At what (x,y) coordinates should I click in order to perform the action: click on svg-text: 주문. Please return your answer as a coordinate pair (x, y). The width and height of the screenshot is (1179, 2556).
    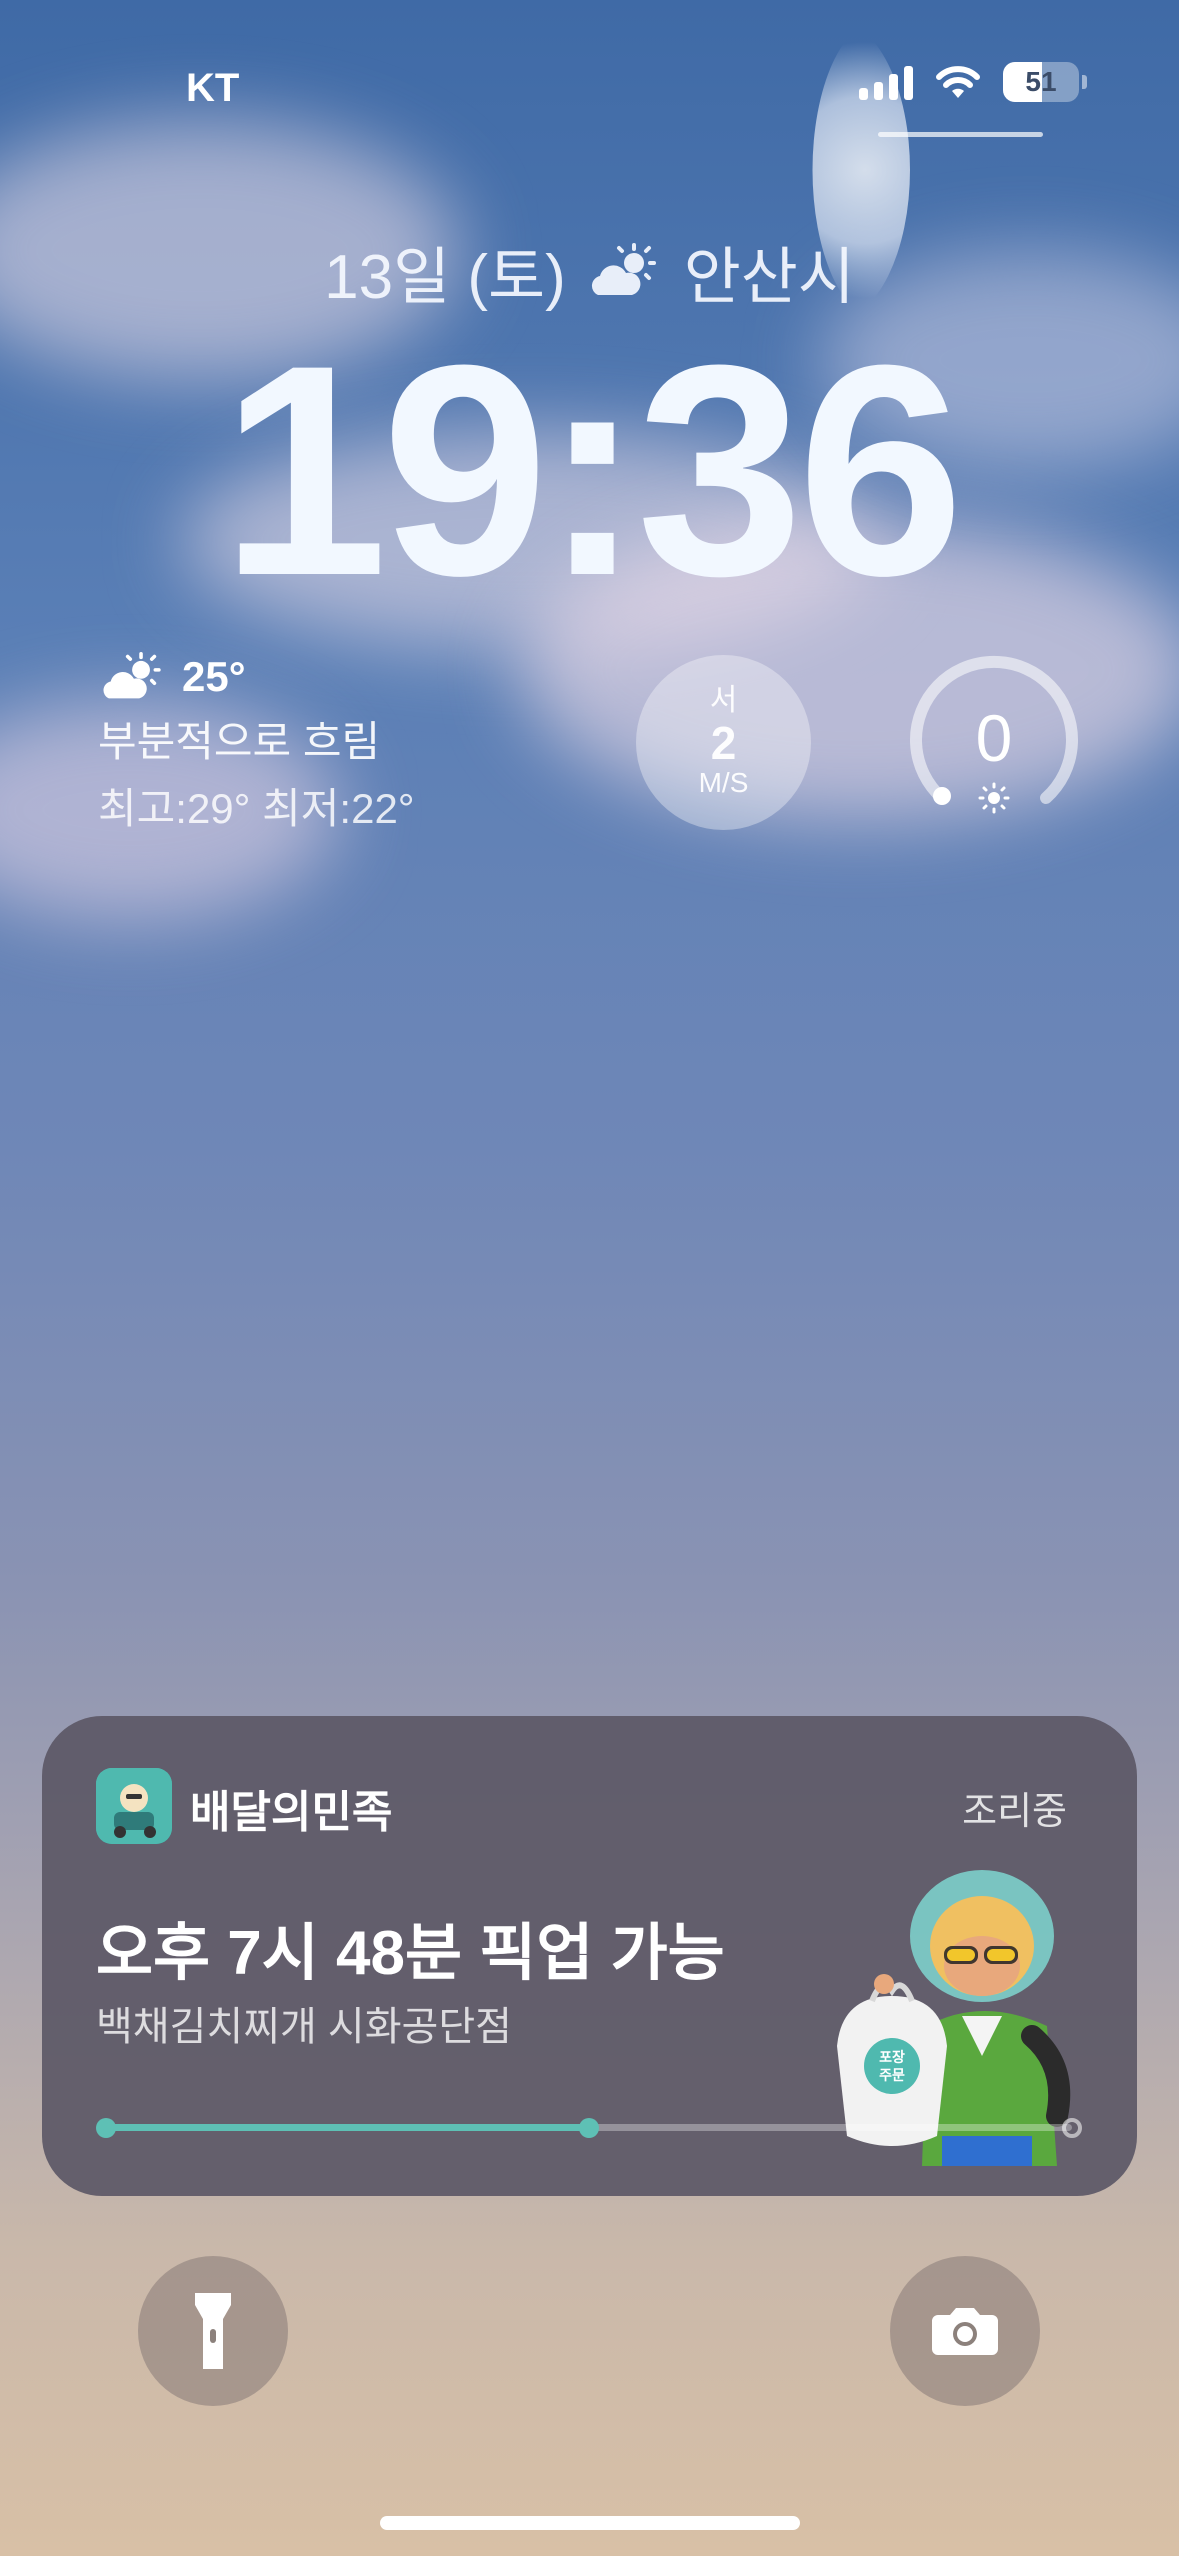
    Looking at the image, I should click on (892, 2076).